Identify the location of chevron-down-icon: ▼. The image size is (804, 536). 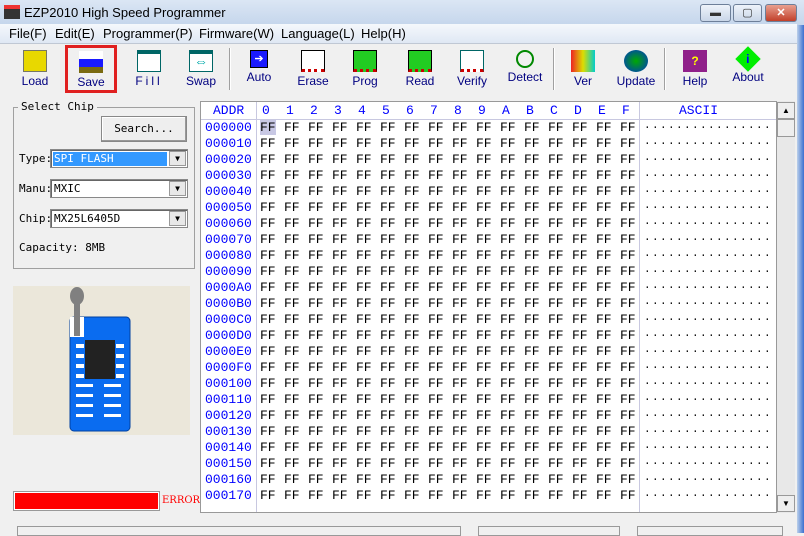
(177, 158).